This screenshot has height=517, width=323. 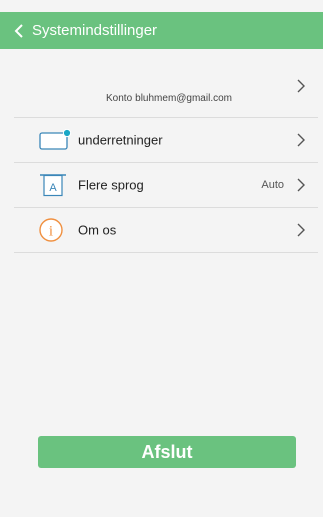 I want to click on language-value: Auto, so click(x=272, y=185).